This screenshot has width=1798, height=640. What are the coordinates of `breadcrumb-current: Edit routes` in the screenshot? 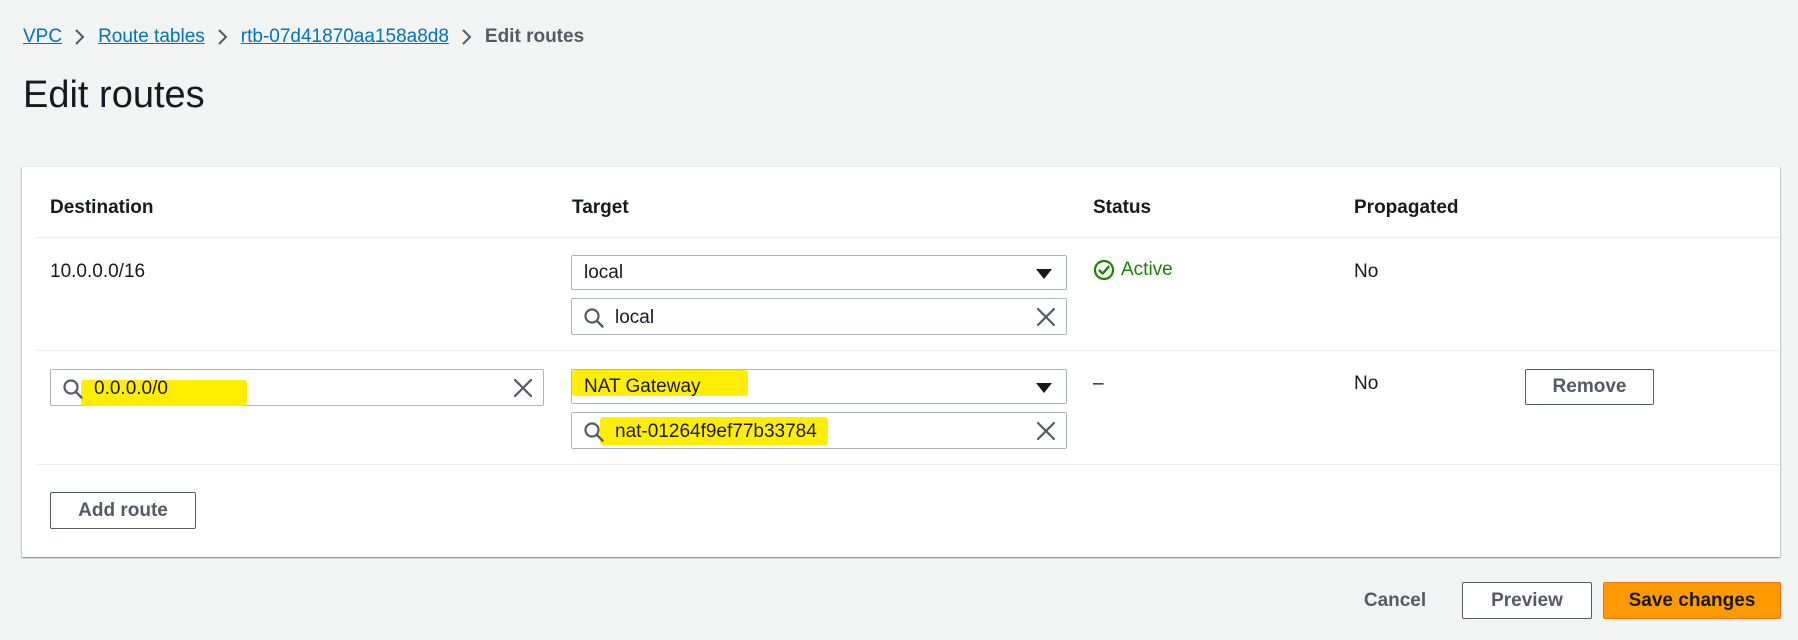 It's located at (534, 36).